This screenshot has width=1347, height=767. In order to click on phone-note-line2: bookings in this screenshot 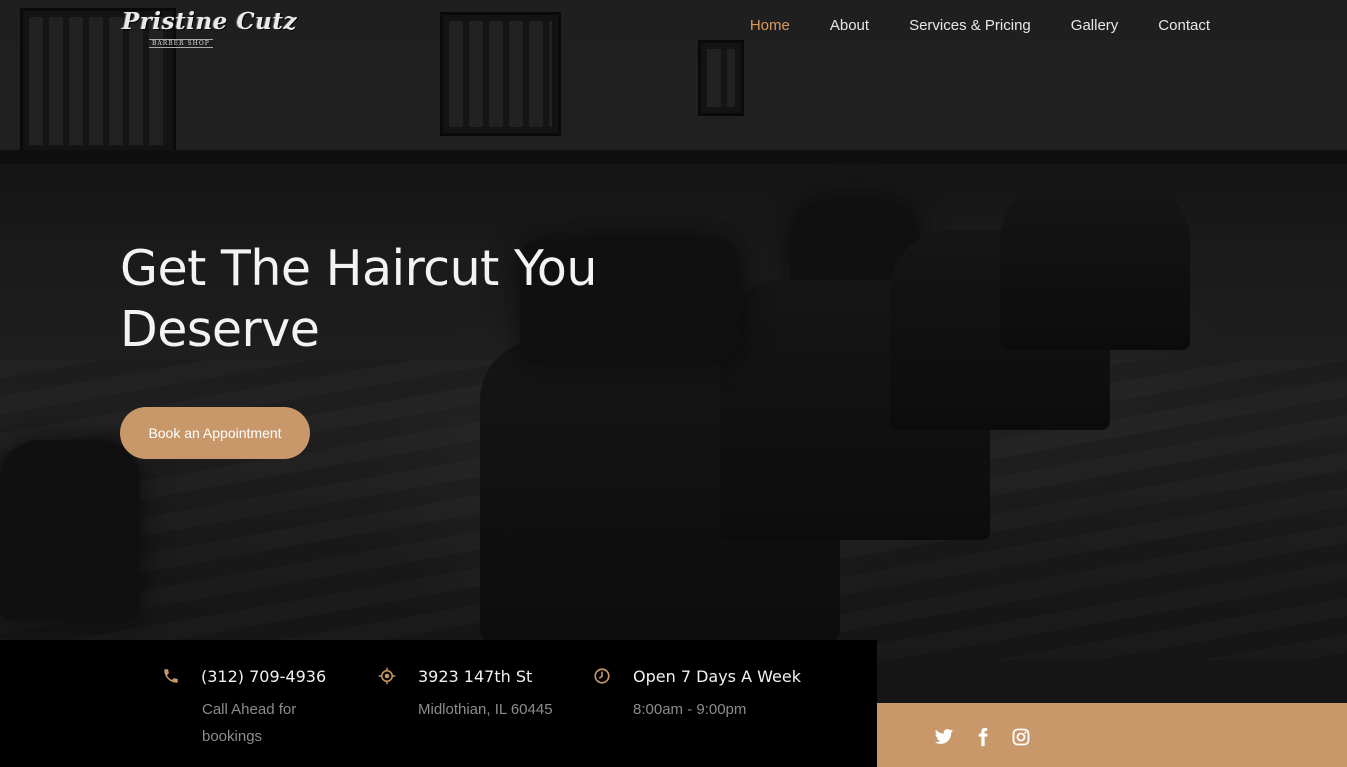, I will do `click(232, 736)`.